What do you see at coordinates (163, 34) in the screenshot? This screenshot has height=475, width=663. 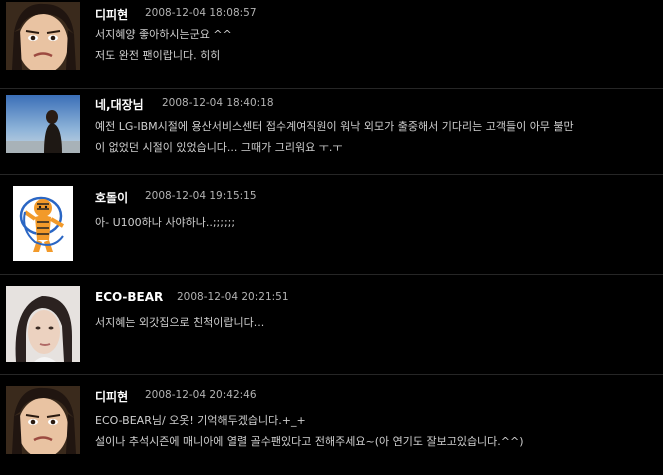 I see `comment-line: 서지혜양 좋아하시는군요 ^^` at bounding box center [163, 34].